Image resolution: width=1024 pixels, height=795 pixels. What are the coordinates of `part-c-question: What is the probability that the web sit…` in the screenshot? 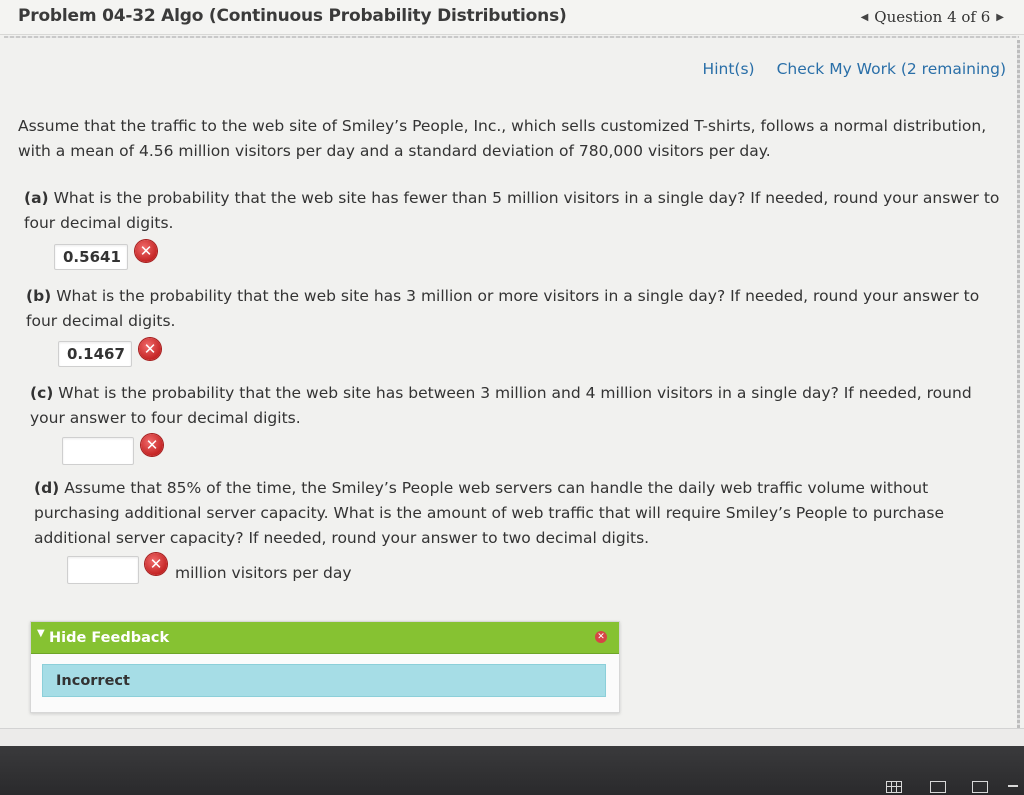 It's located at (501, 405).